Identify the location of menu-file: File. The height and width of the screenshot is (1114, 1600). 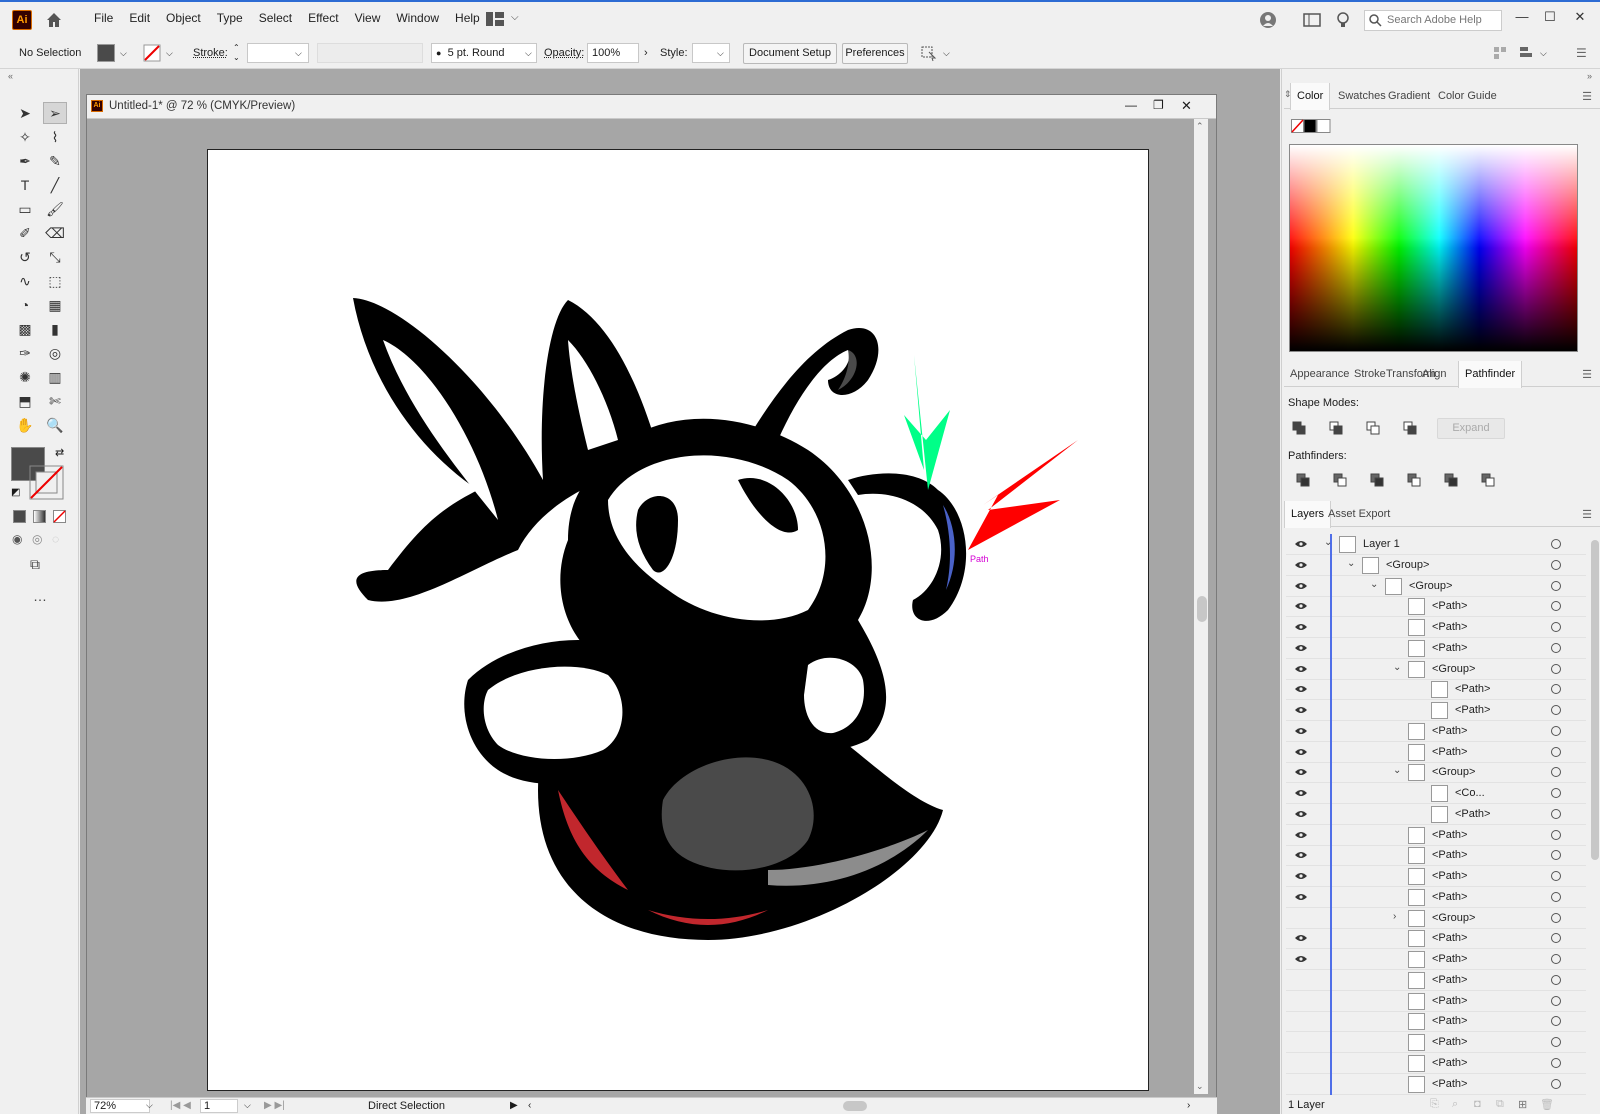
(103, 18).